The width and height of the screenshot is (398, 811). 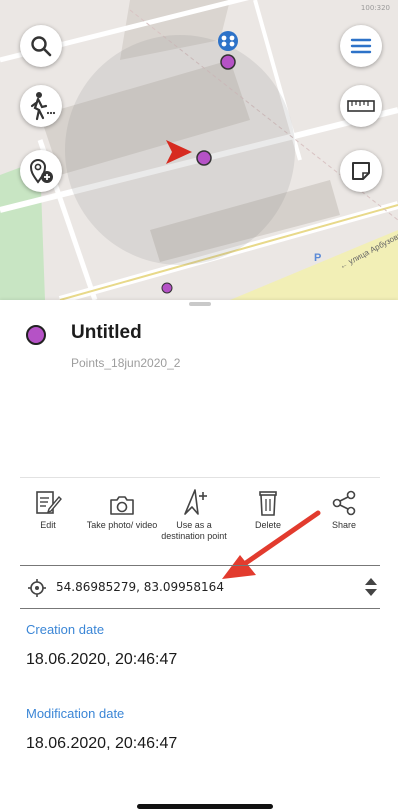 I want to click on take-photo-button: Take photo/ video, so click(x=122, y=507).